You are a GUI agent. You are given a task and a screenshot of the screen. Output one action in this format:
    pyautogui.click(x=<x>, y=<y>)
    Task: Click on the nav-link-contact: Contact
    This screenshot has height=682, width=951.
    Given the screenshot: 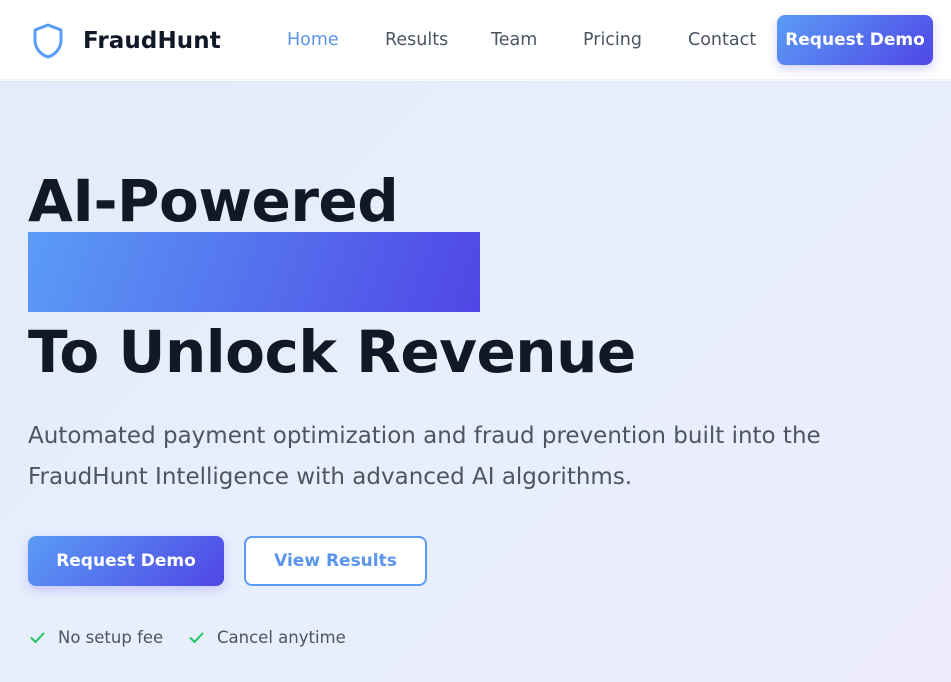 What is the action you would take?
    pyautogui.click(x=722, y=40)
    